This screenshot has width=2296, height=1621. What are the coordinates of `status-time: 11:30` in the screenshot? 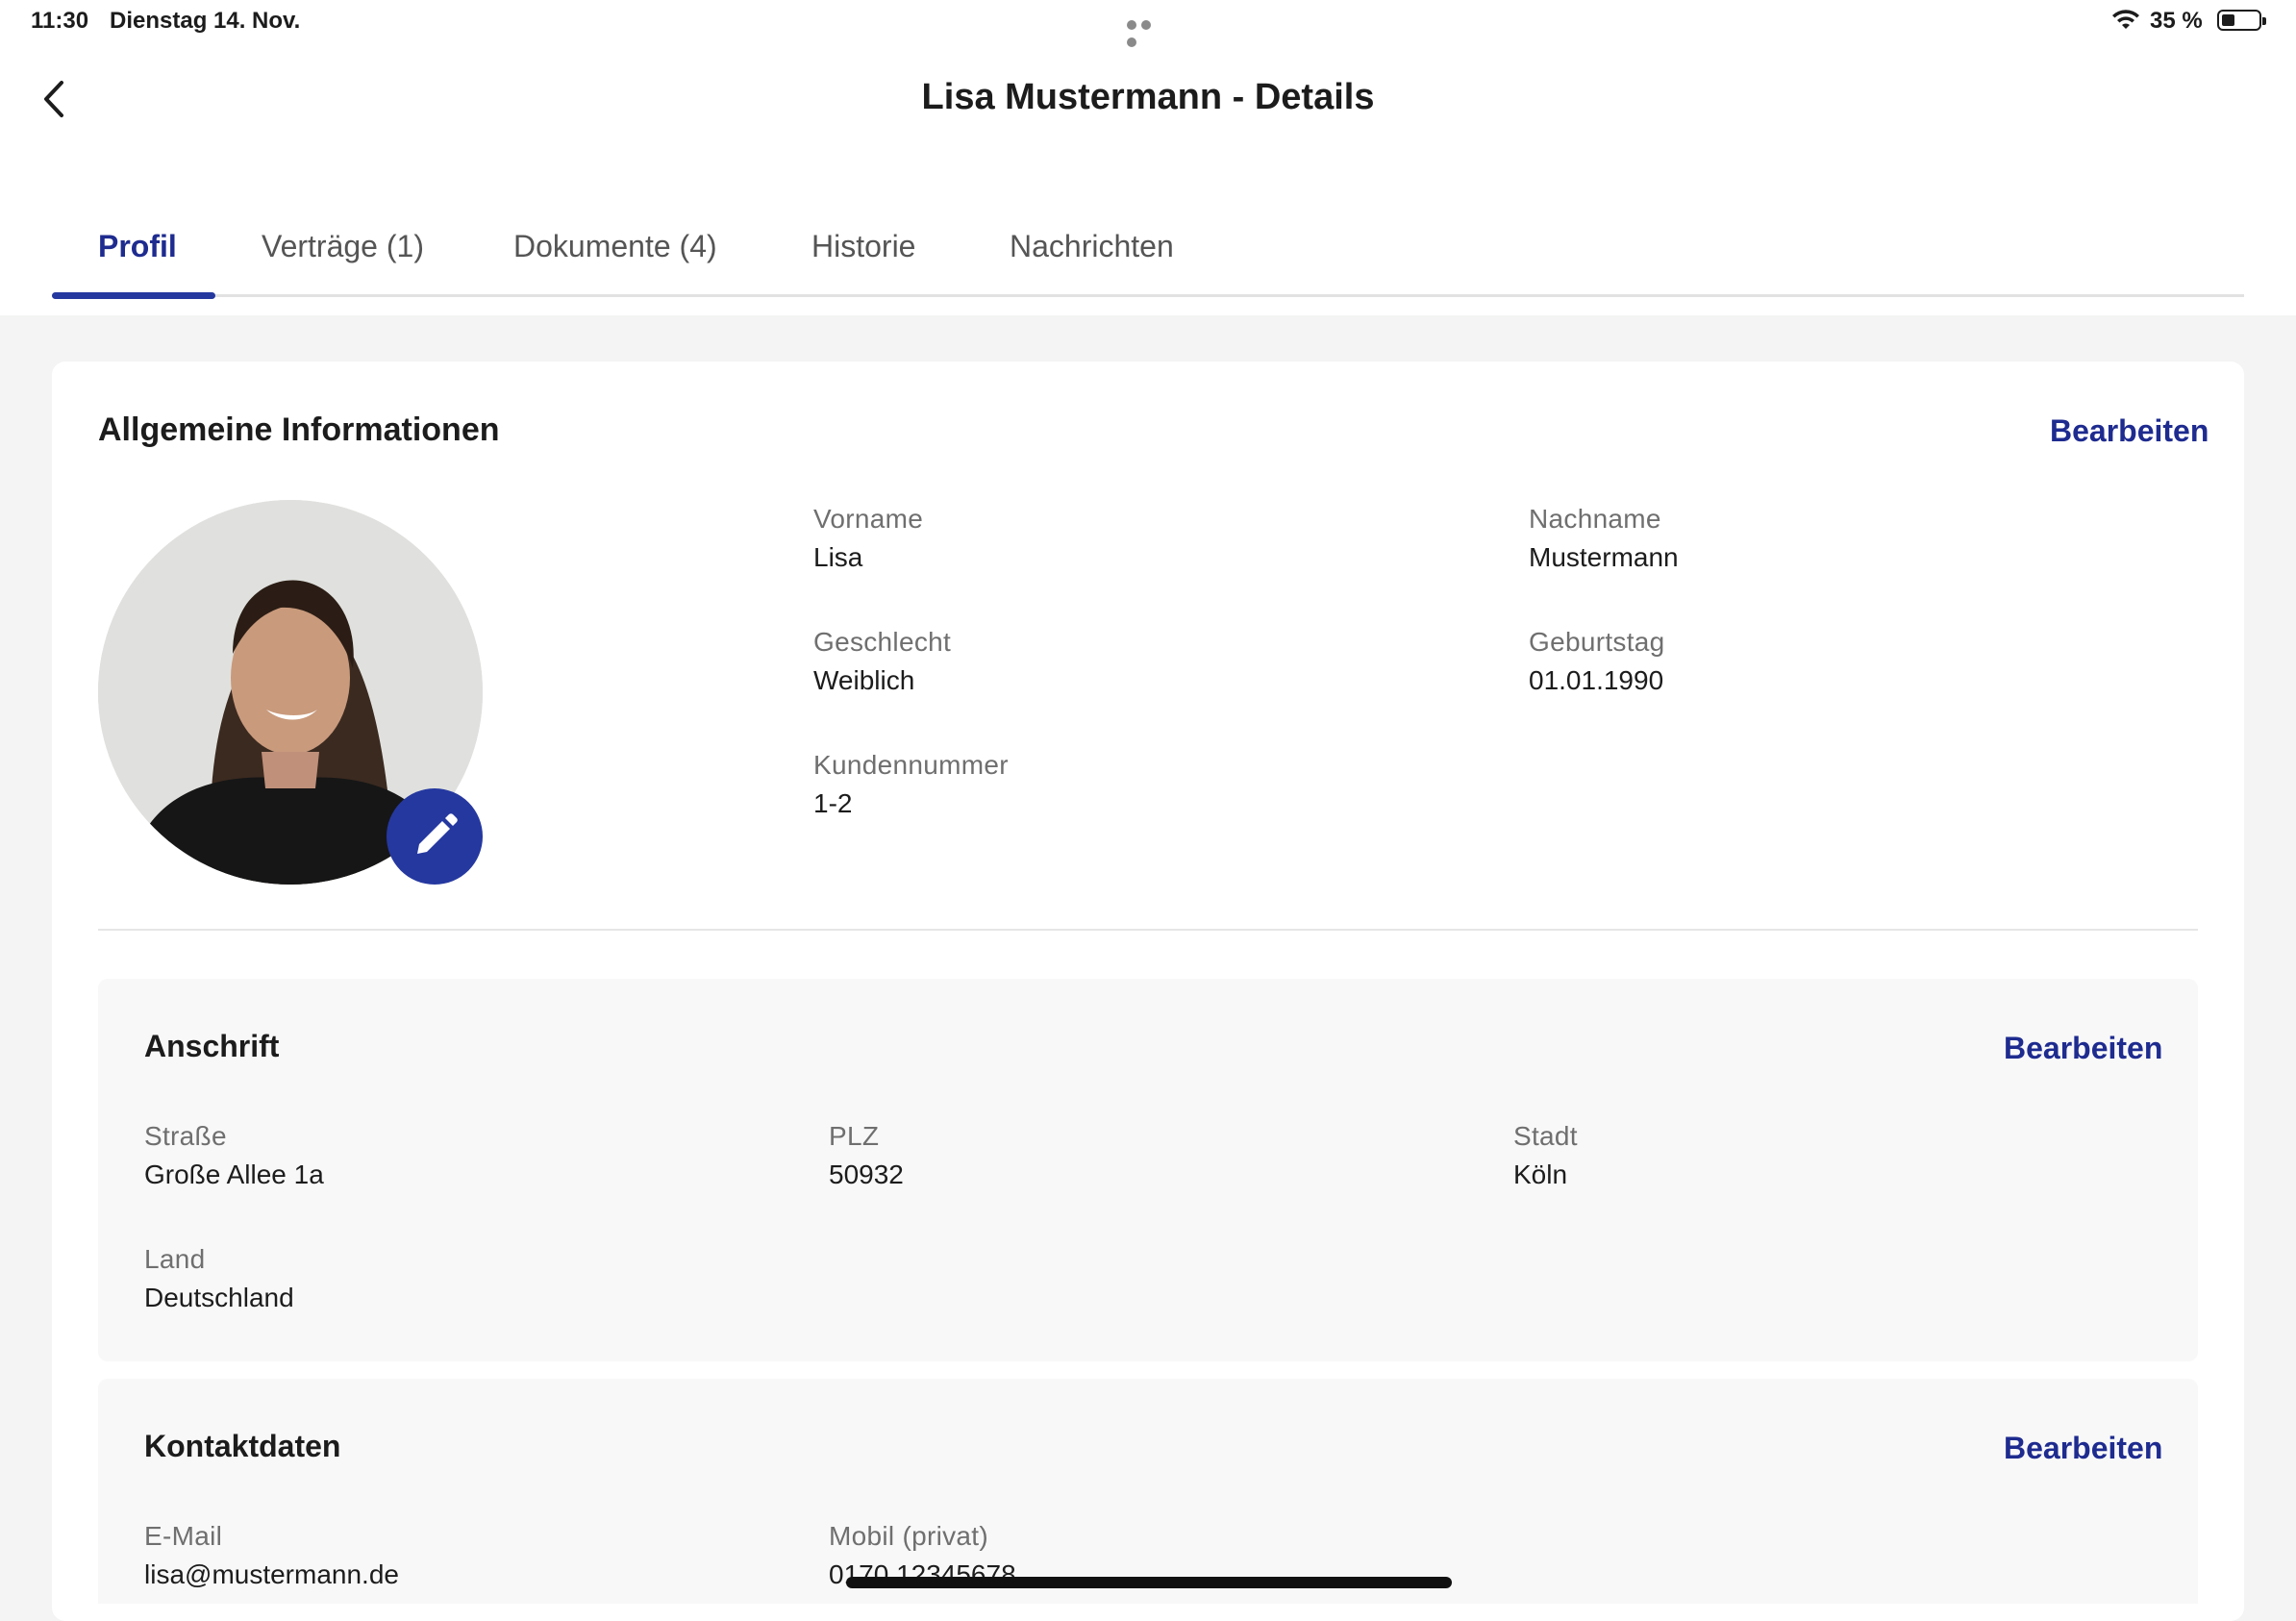 It's located at (60, 21).